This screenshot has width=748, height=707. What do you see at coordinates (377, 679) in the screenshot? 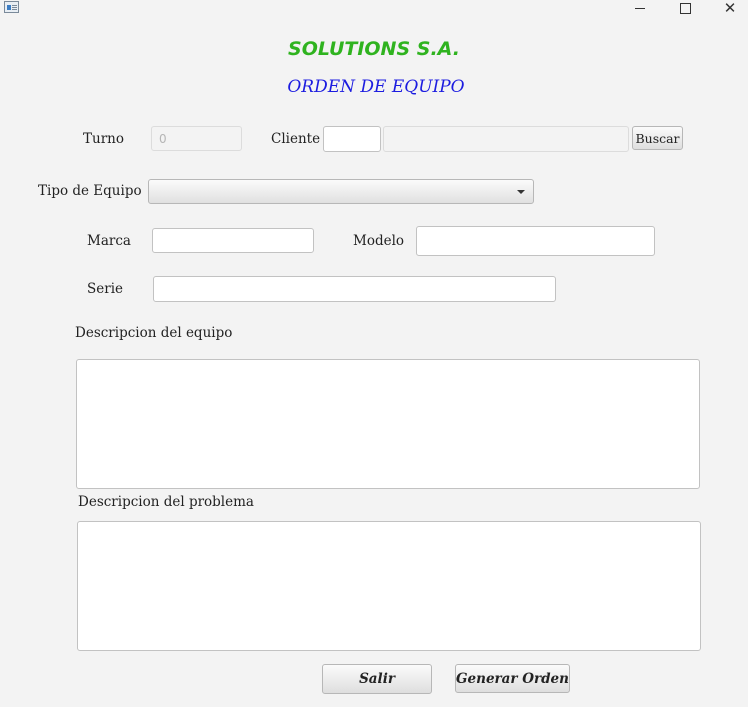
I see `salir-button: Salir` at bounding box center [377, 679].